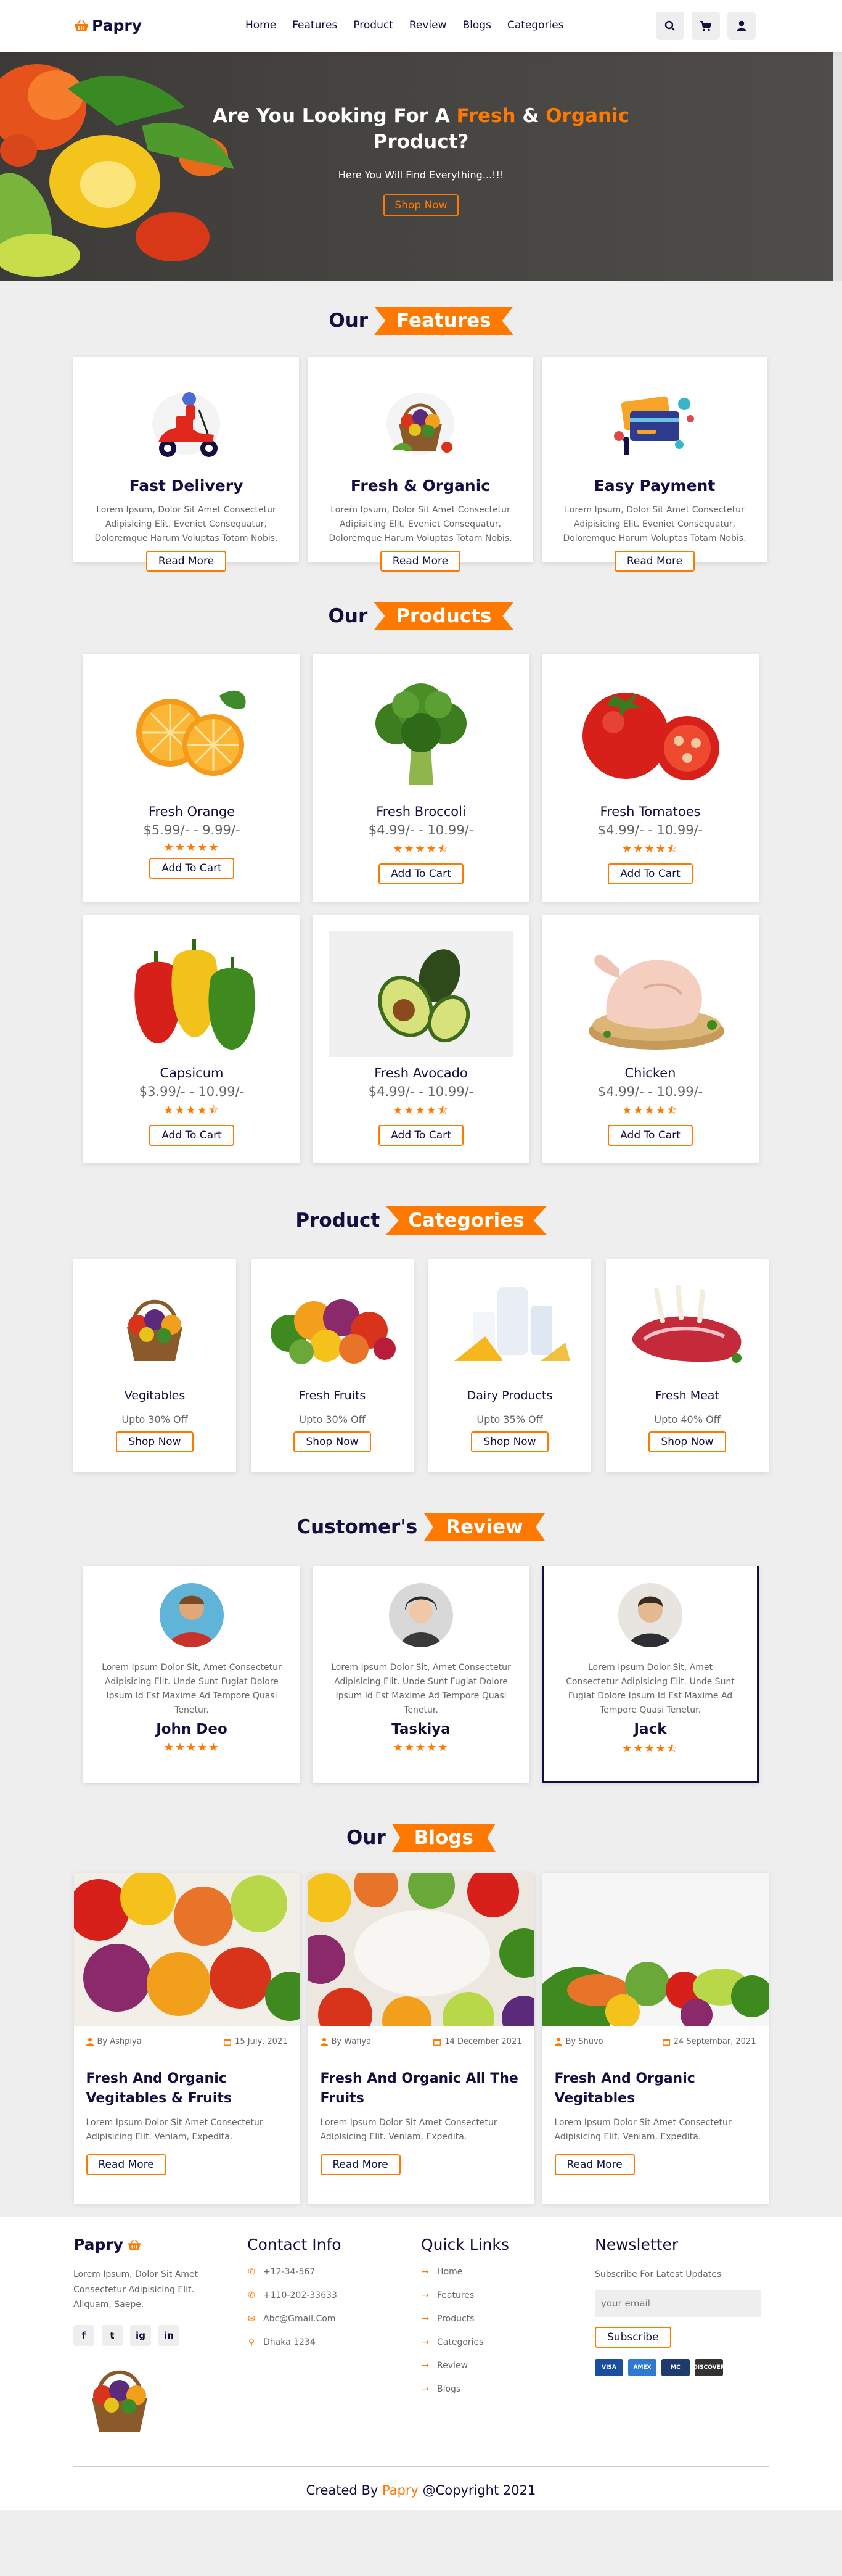  Describe the element at coordinates (477, 25) in the screenshot. I see `nav-blogs: Blogs` at that location.